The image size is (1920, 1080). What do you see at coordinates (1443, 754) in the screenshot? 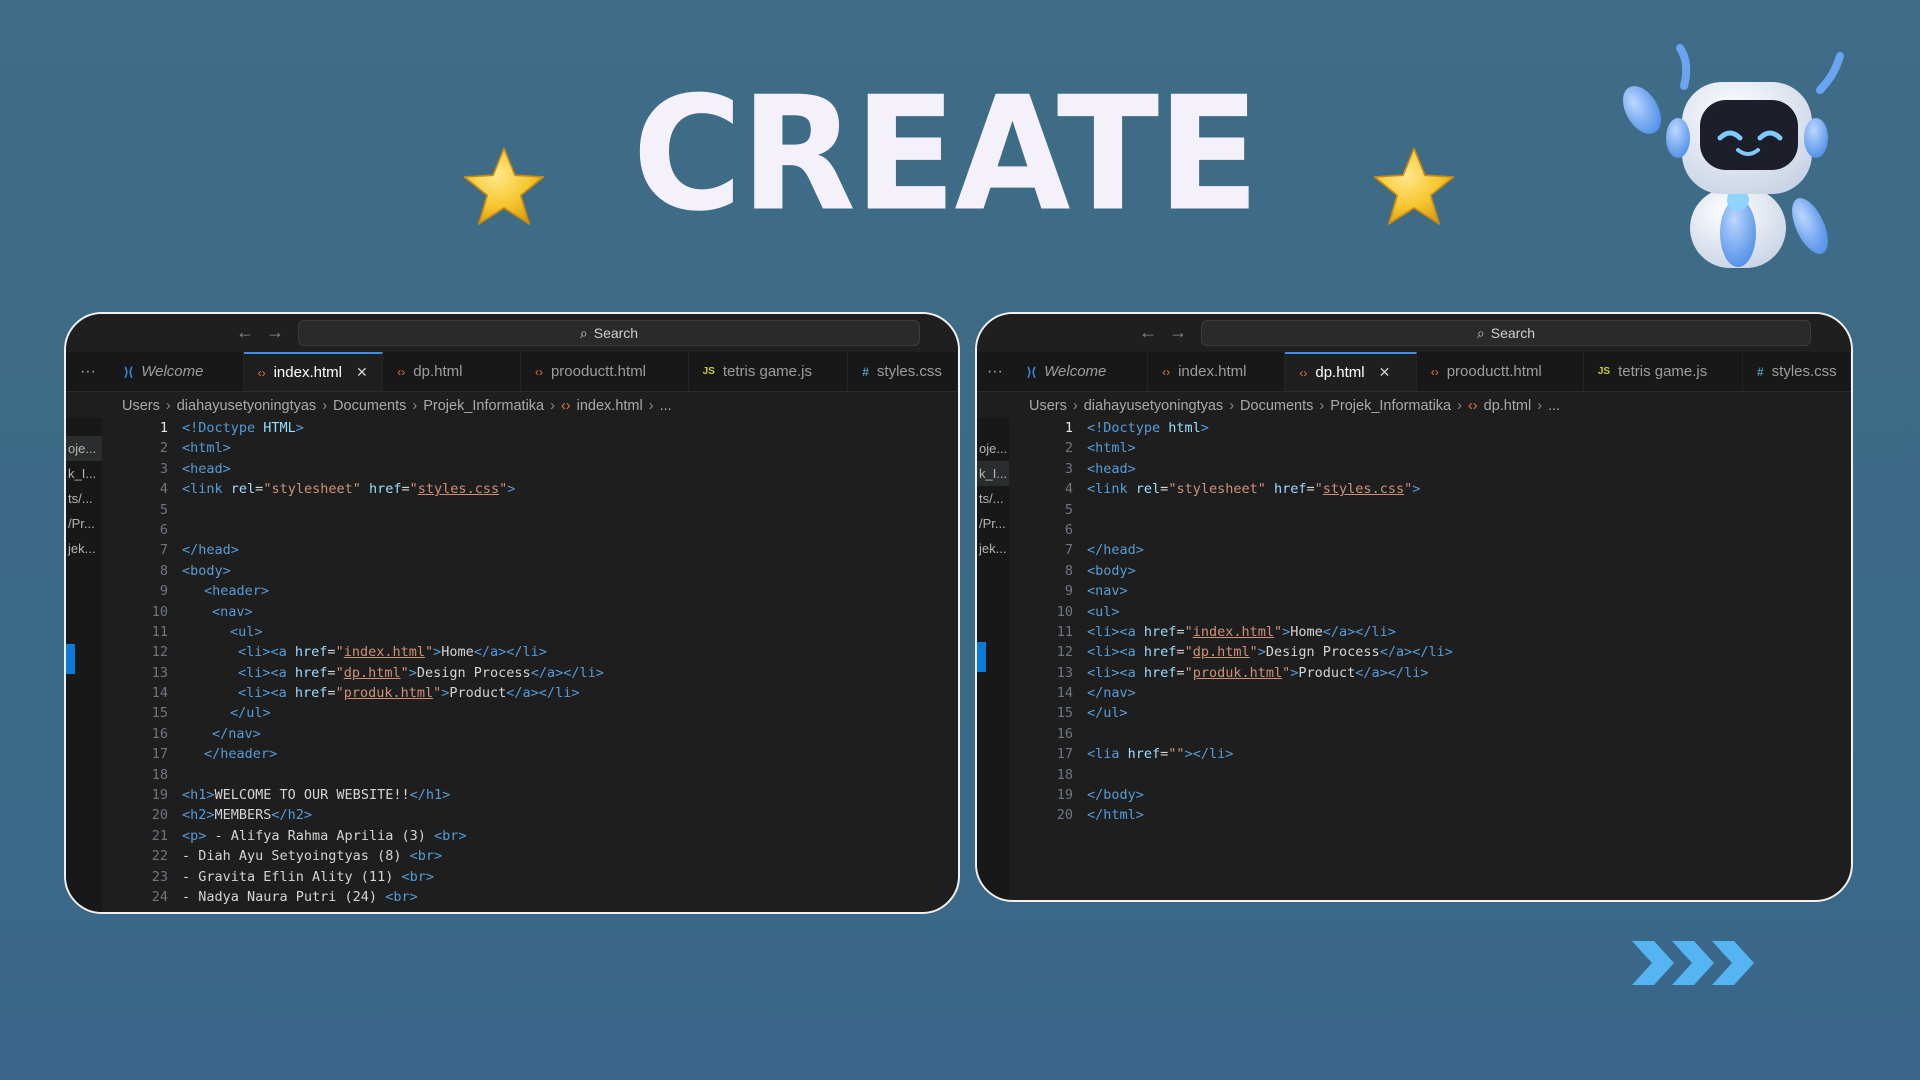
I see `code-line: 17 <lia href=""></li>` at bounding box center [1443, 754].